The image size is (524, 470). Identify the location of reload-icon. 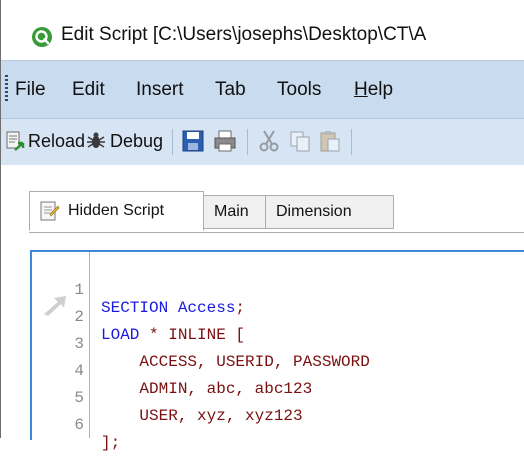
(15, 141).